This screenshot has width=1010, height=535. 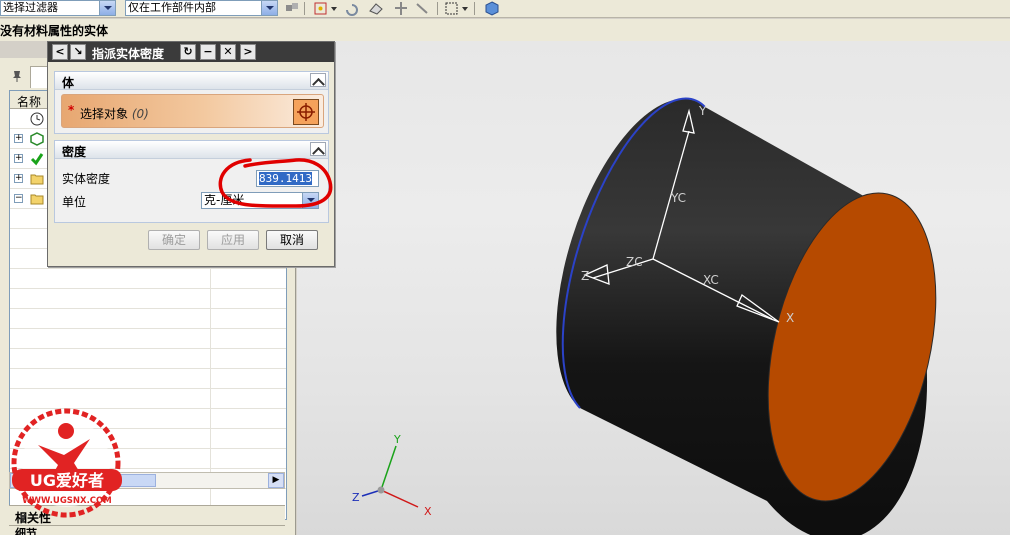 I want to click on column-header-name: 名称, so click(x=29, y=102).